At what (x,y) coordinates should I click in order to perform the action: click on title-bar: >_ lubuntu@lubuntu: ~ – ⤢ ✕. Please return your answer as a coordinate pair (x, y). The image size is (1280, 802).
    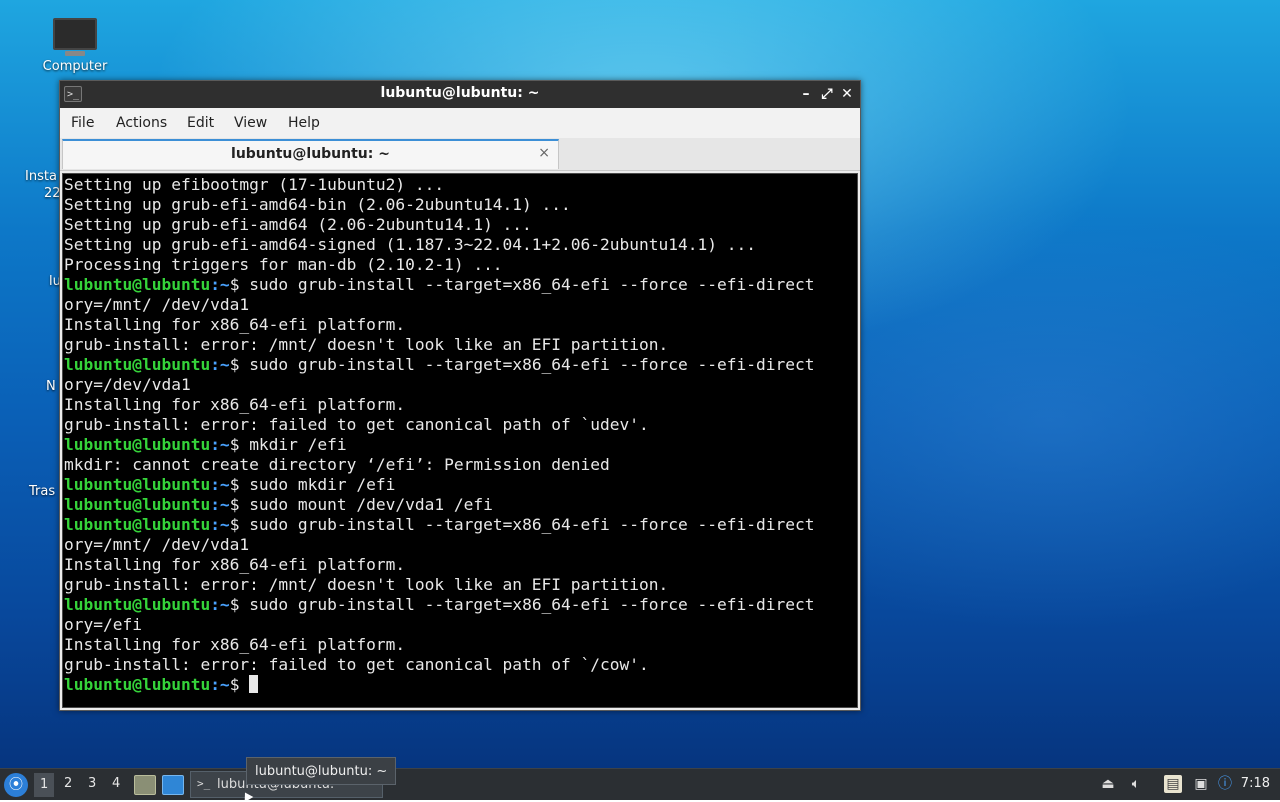
    Looking at the image, I should click on (460, 94).